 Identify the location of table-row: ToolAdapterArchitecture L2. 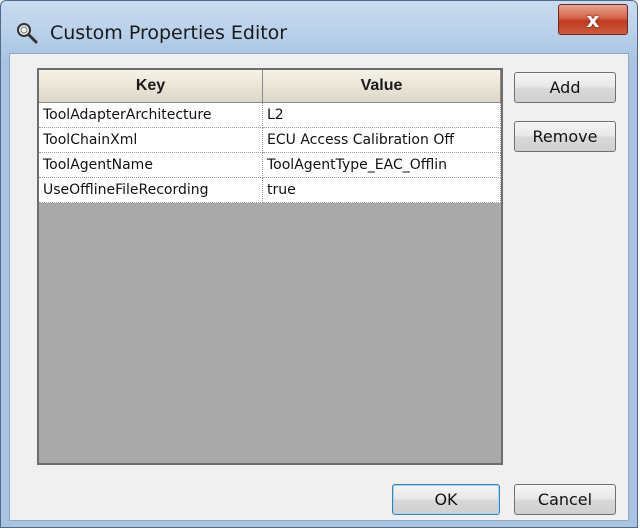
(270, 115).